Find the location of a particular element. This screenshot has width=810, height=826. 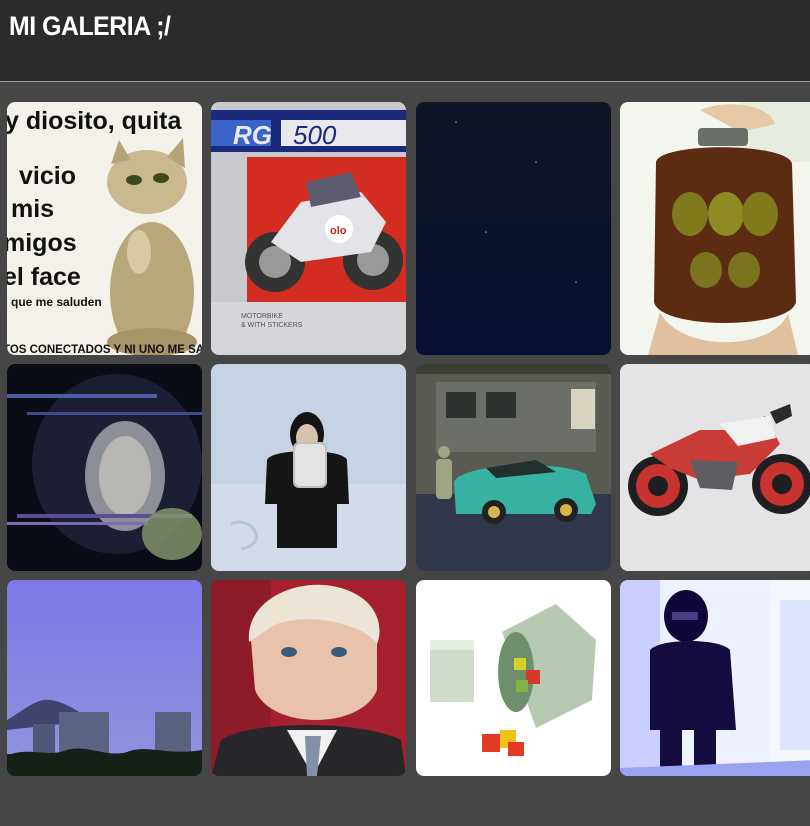

gallery-image-night-sky is located at coordinates (513, 228).